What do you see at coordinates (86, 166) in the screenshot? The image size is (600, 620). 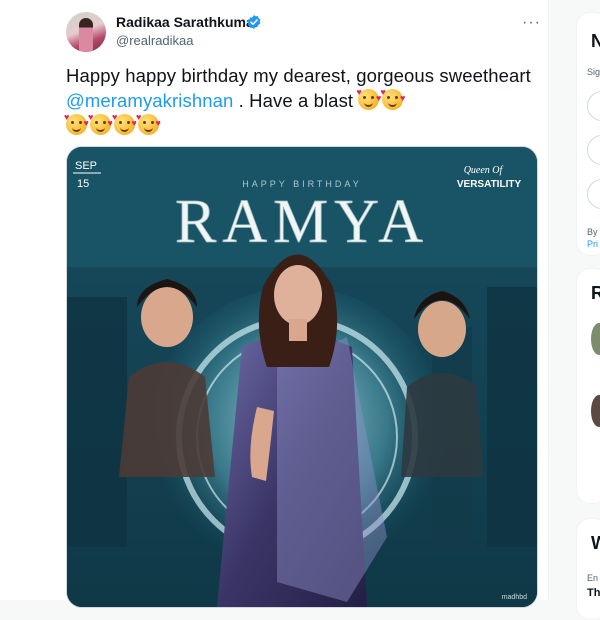 I see `svg-text: SEP` at bounding box center [86, 166].